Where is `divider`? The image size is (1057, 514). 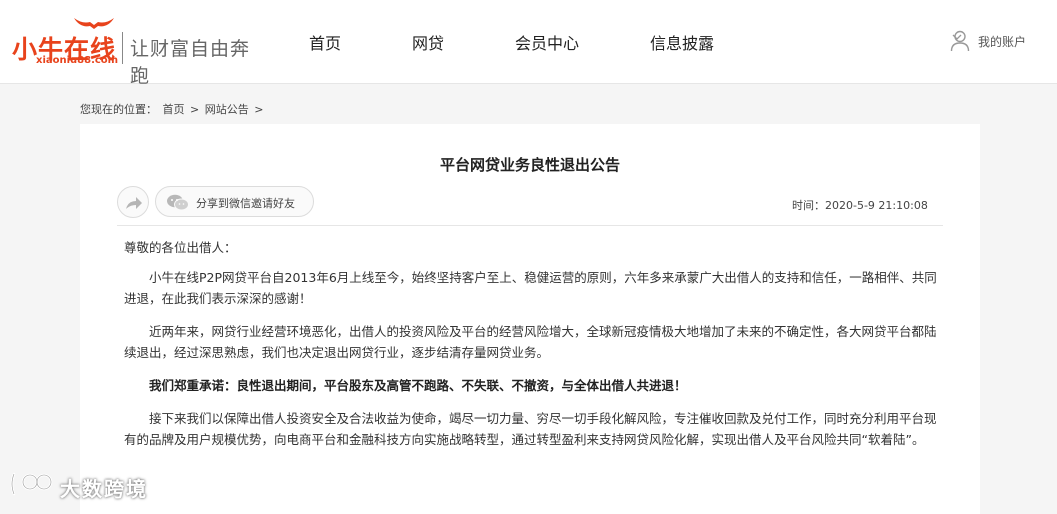
divider is located at coordinates (530, 225).